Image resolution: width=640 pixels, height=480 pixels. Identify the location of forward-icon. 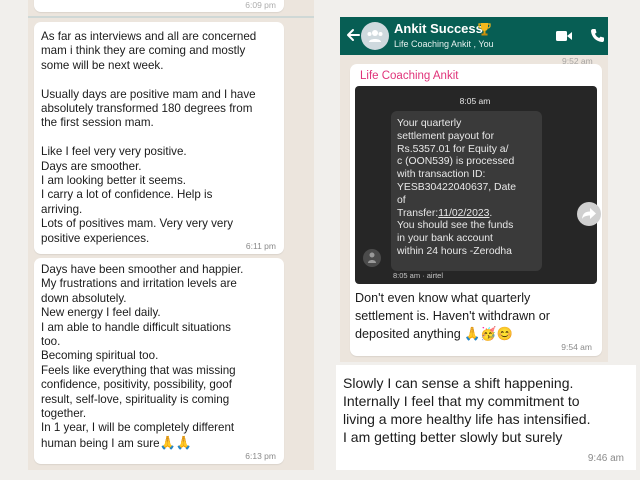
(589, 214).